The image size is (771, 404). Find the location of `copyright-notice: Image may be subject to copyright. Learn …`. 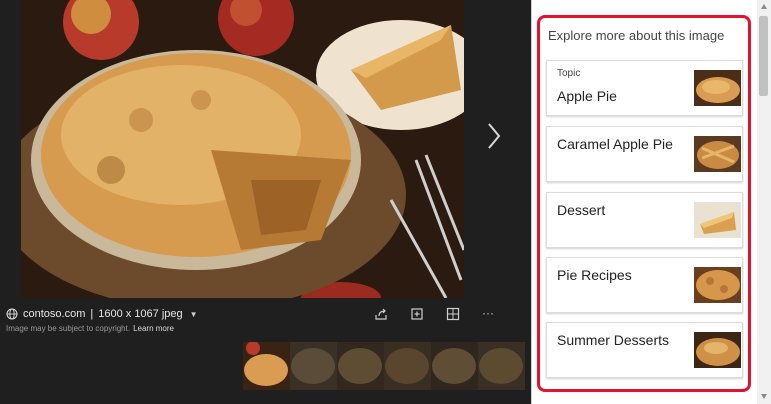

copyright-notice: Image may be subject to copyright. Learn … is located at coordinates (90, 328).